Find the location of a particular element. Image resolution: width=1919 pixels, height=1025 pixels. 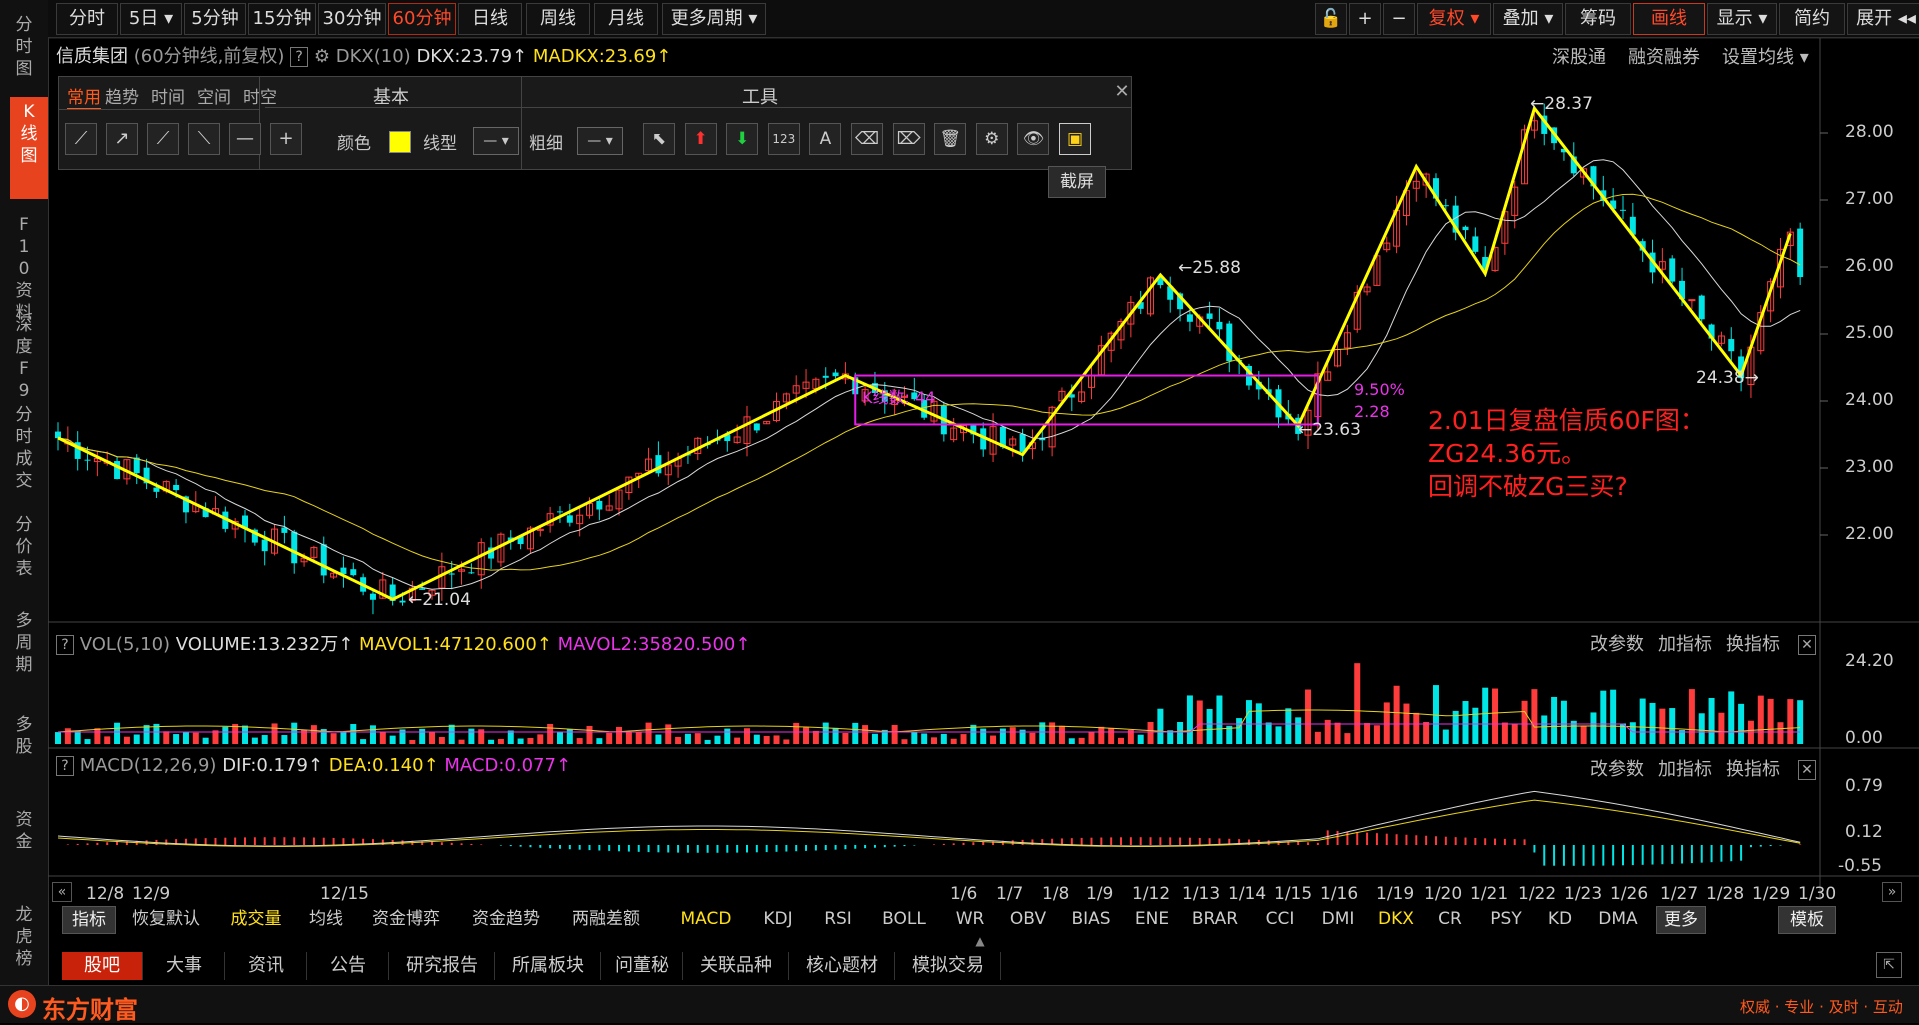

scroll-left-icon: « is located at coordinates (62, 892).